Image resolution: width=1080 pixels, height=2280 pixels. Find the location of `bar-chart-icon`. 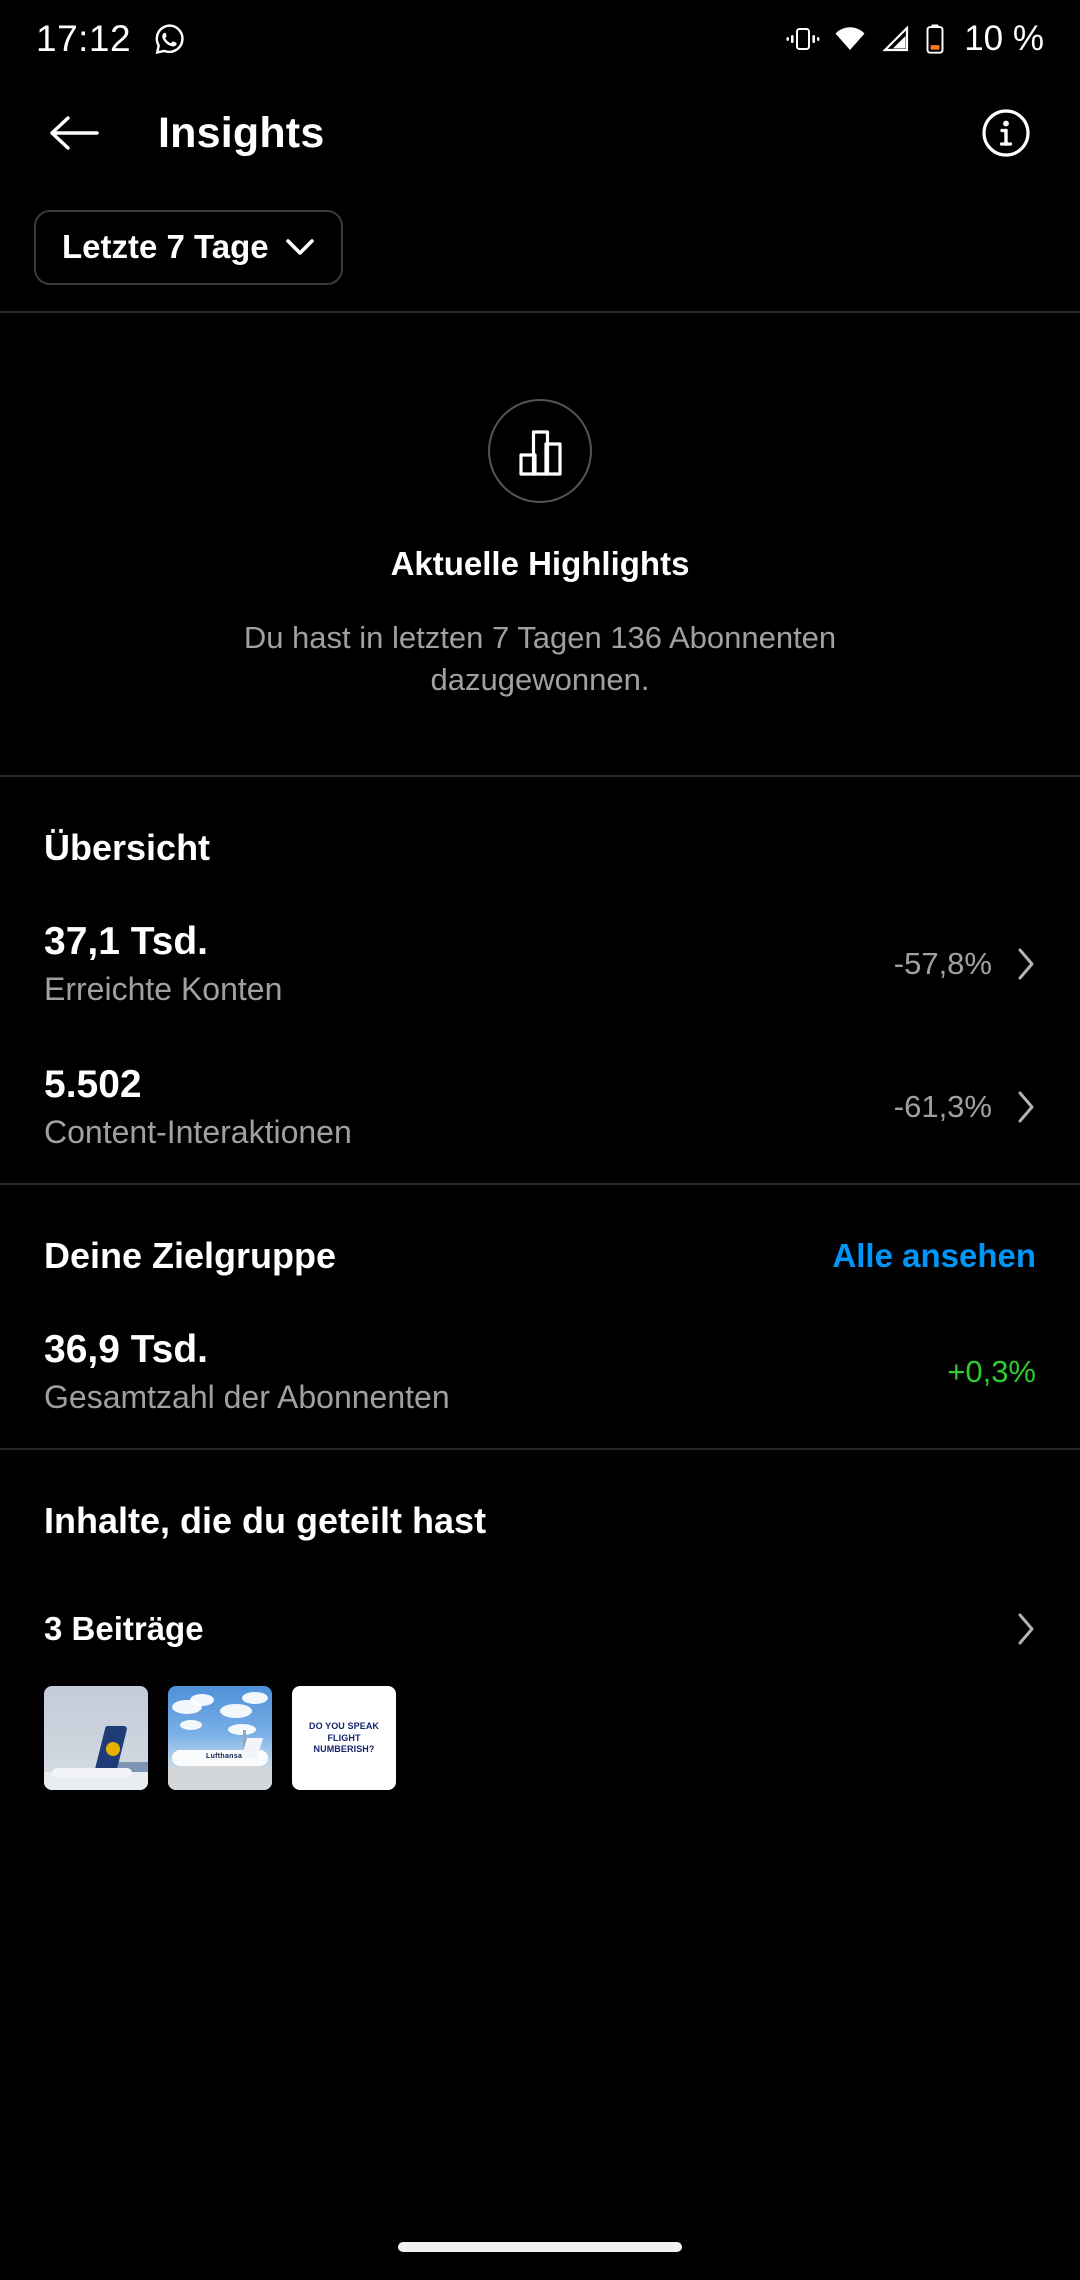

bar-chart-icon is located at coordinates (540, 451).